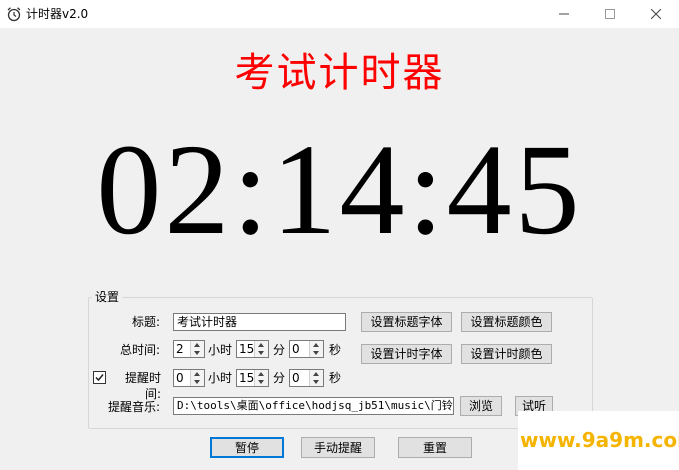  What do you see at coordinates (435, 447) in the screenshot?
I see `reset-button: 重置` at bounding box center [435, 447].